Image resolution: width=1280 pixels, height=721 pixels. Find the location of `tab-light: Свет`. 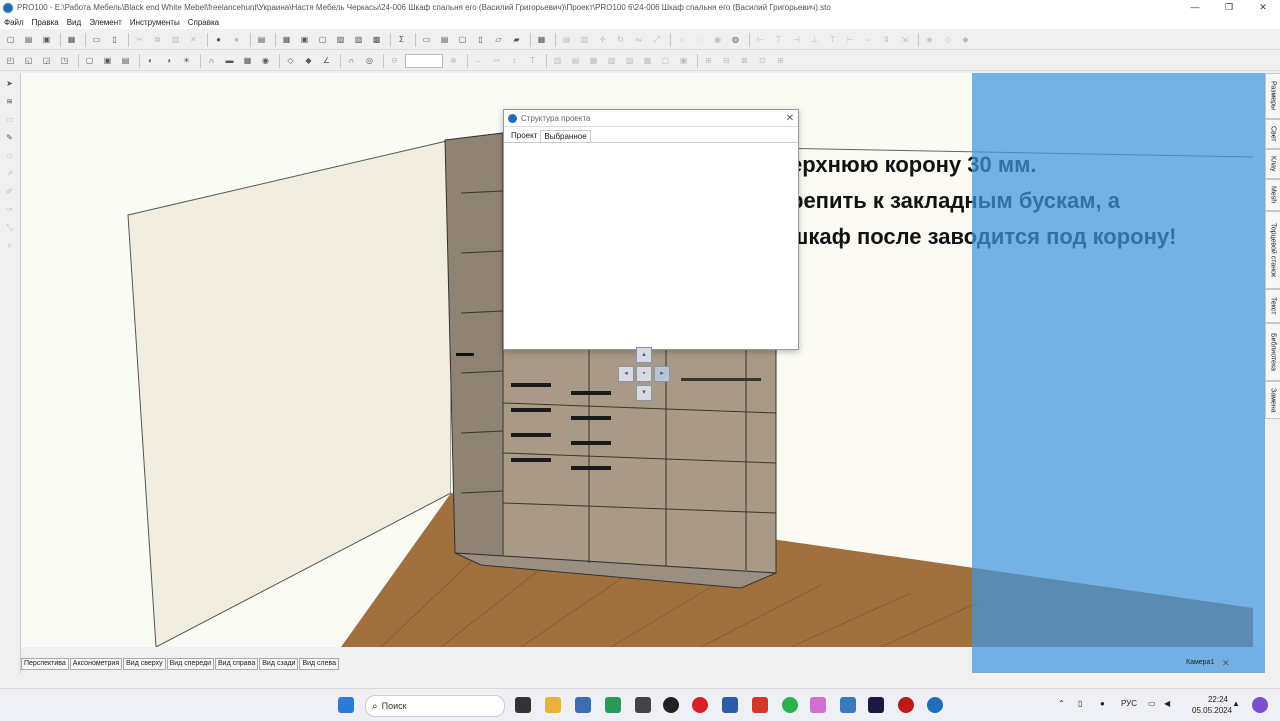

tab-light: Свет is located at coordinates (1272, 134).